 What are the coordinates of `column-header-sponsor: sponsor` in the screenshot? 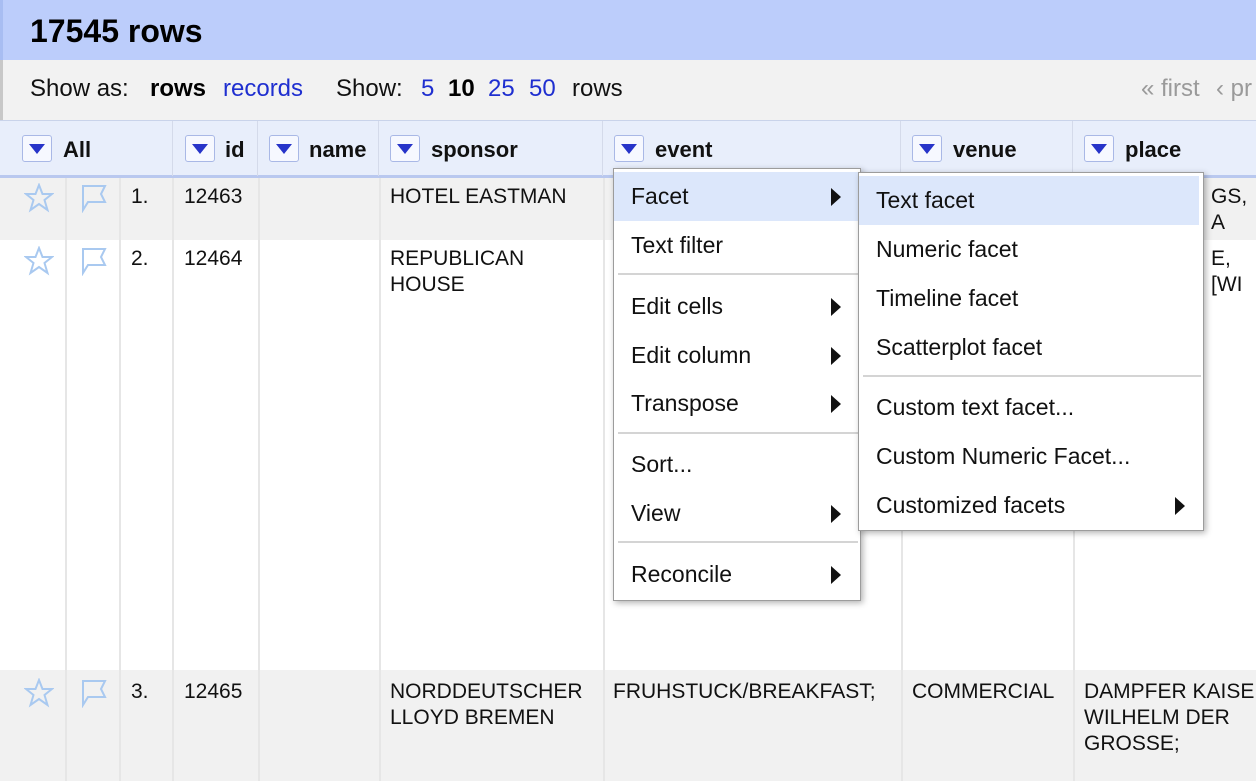 It's located at (491, 148).